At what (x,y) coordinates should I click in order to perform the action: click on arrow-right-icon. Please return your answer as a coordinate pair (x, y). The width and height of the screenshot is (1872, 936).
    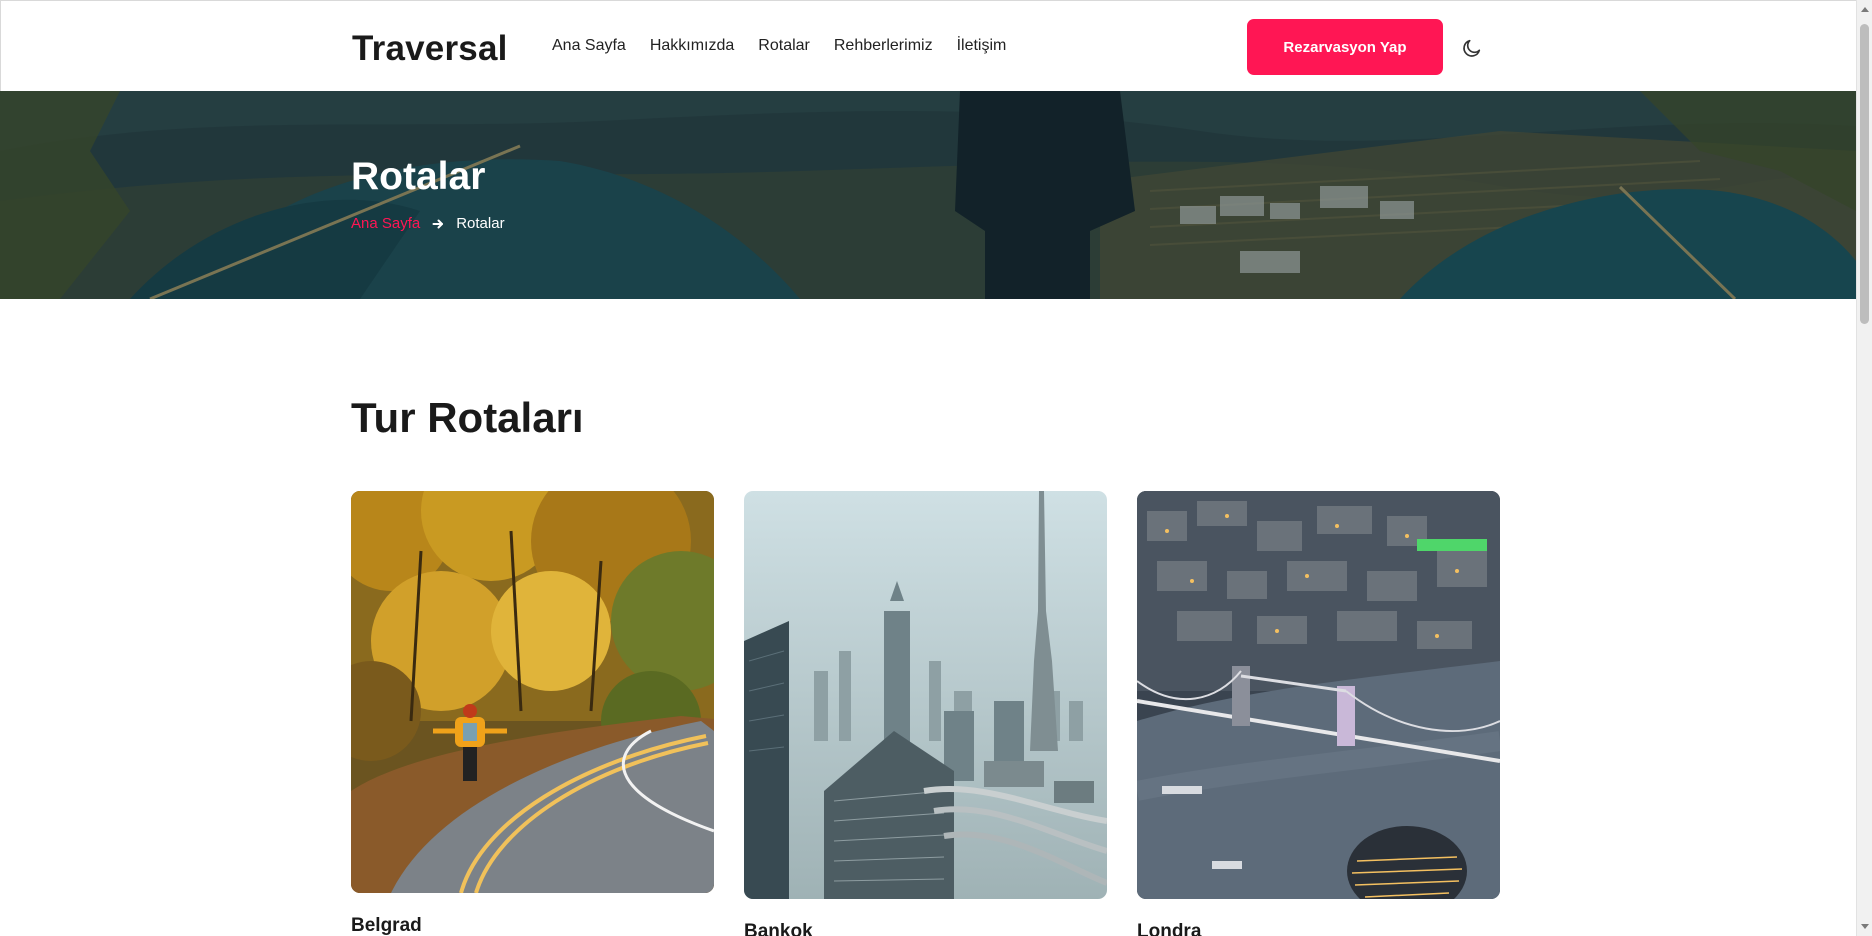
    Looking at the image, I should click on (438, 224).